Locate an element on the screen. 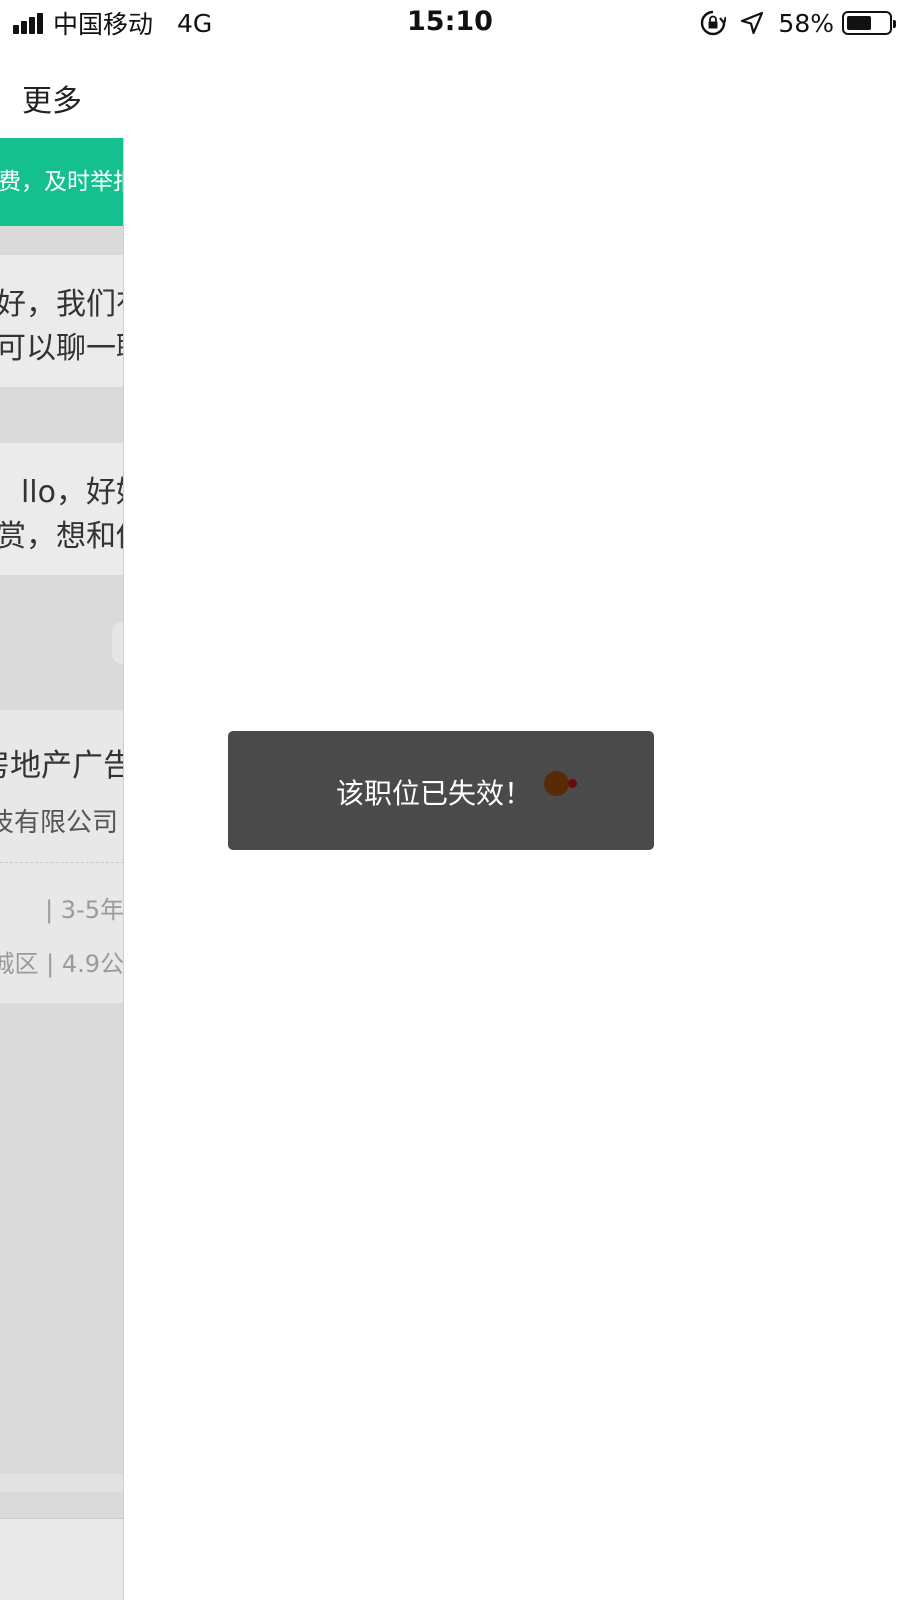 Image resolution: width=900 pixels, height=1600 pixels. message-bubble: 好，我们有 可以聊一聊 is located at coordinates (62, 321).